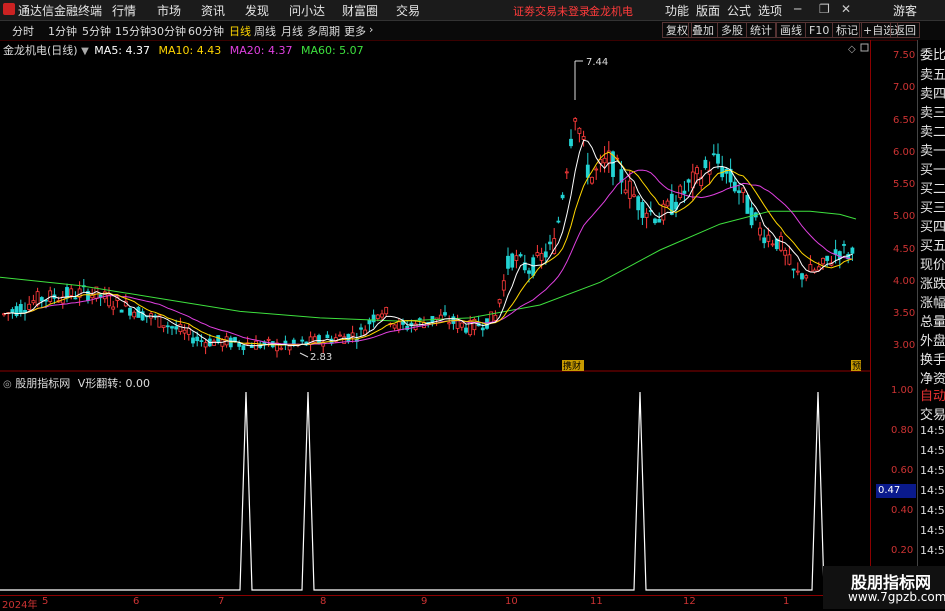 Image resolution: width=945 pixels, height=611 pixels. Describe the element at coordinates (852, 49) in the screenshot. I see `diamond-icon: ◇` at that location.